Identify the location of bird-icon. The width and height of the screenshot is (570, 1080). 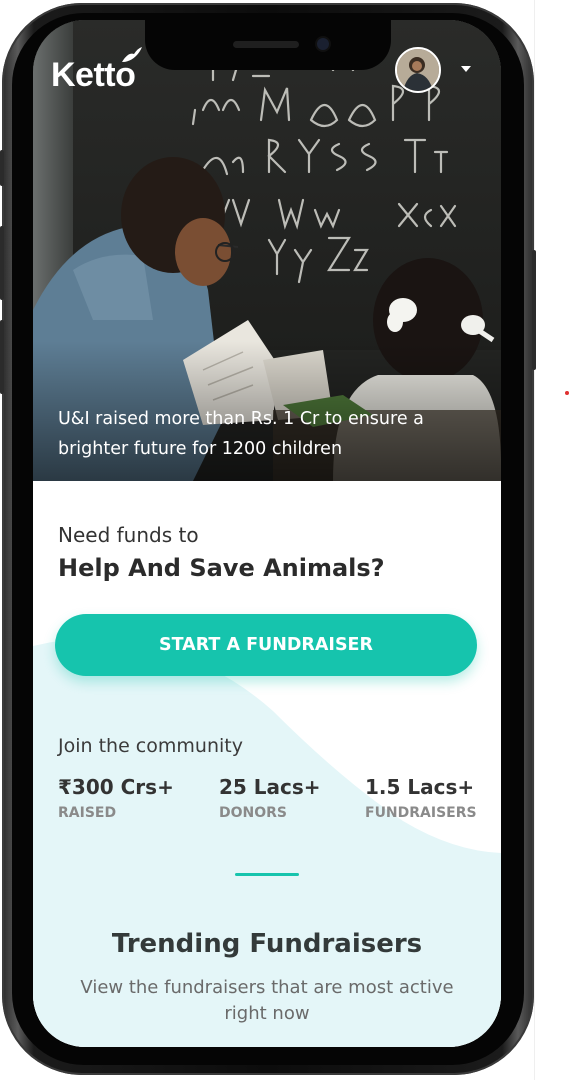
(132, 54).